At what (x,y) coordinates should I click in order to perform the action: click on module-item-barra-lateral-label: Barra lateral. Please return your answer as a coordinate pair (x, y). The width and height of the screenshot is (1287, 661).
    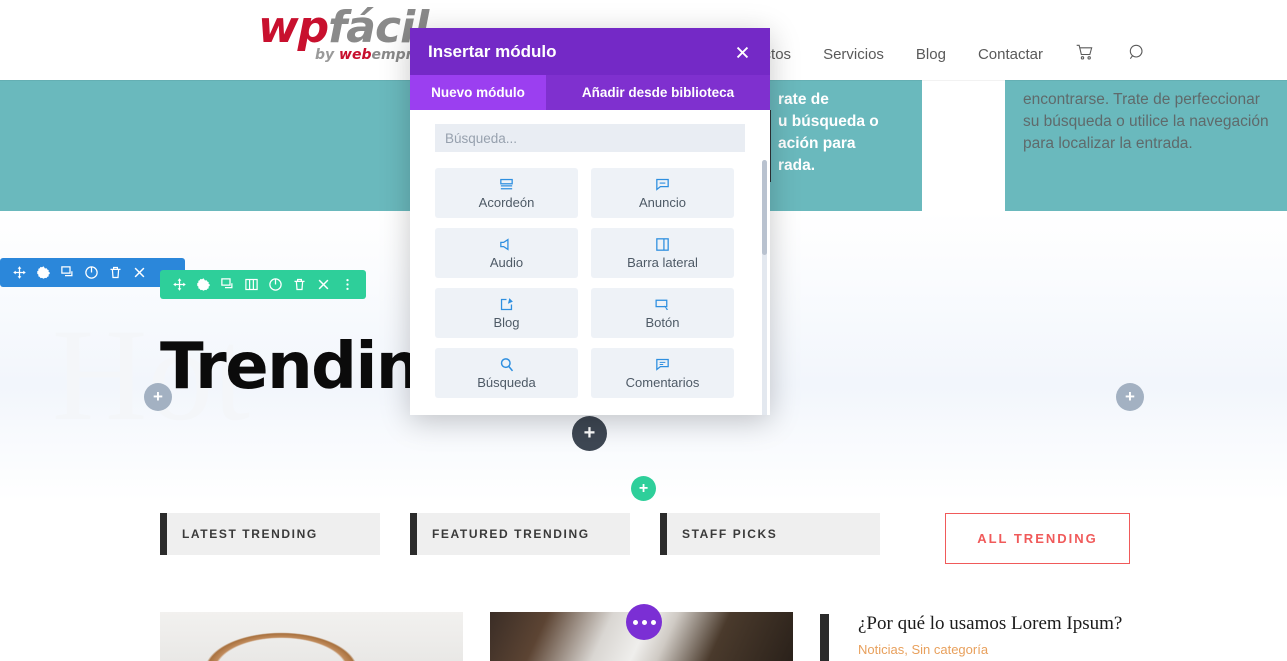
    Looking at the image, I should click on (662, 262).